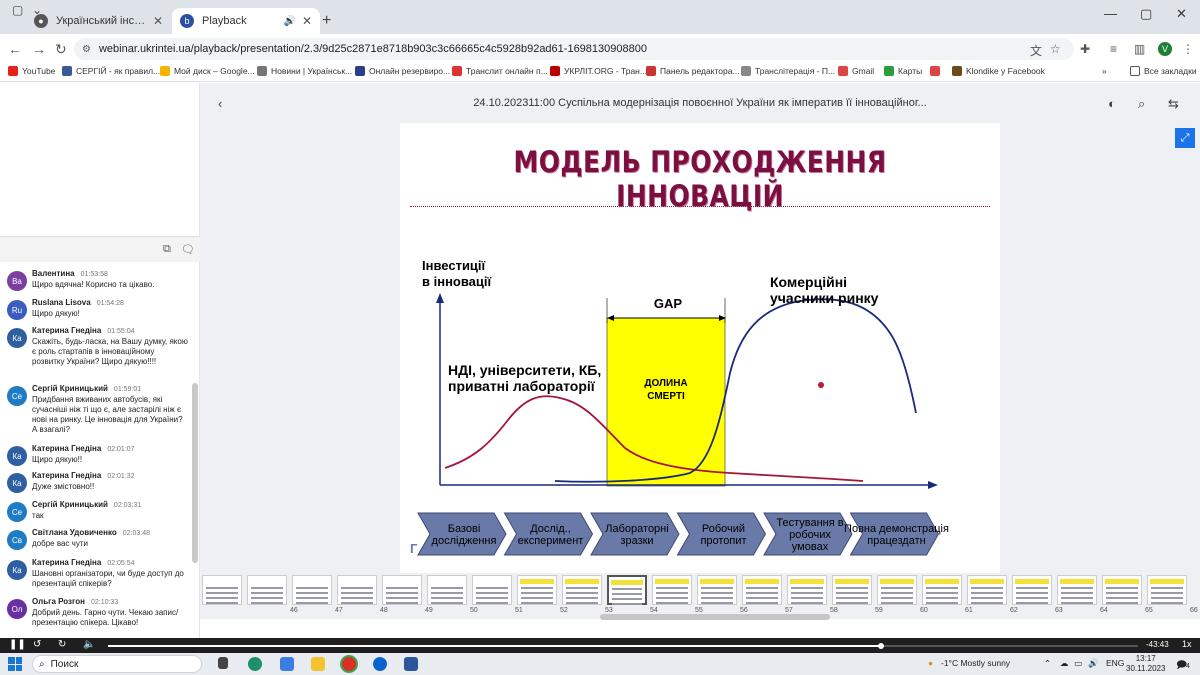 This screenshot has height=675, width=1200. I want to click on bookmark-item: Gmail, so click(856, 71).